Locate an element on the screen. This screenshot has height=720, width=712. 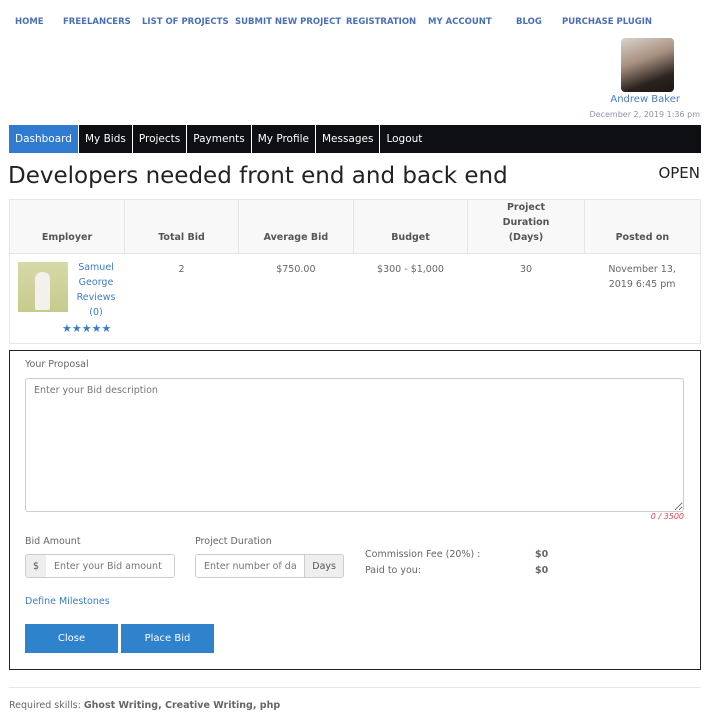
tab-dashboard: Dashboard is located at coordinates (44, 139).